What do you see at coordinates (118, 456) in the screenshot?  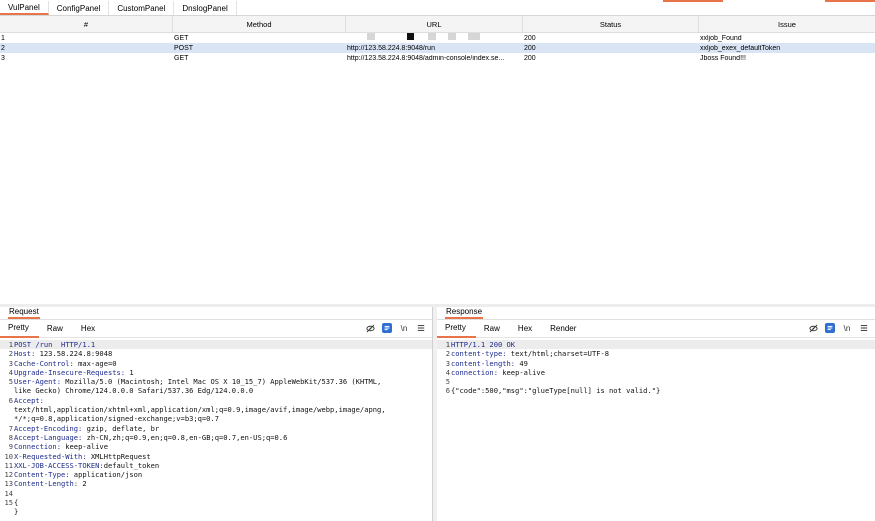 I see `header-value: XMLHttpRequest` at bounding box center [118, 456].